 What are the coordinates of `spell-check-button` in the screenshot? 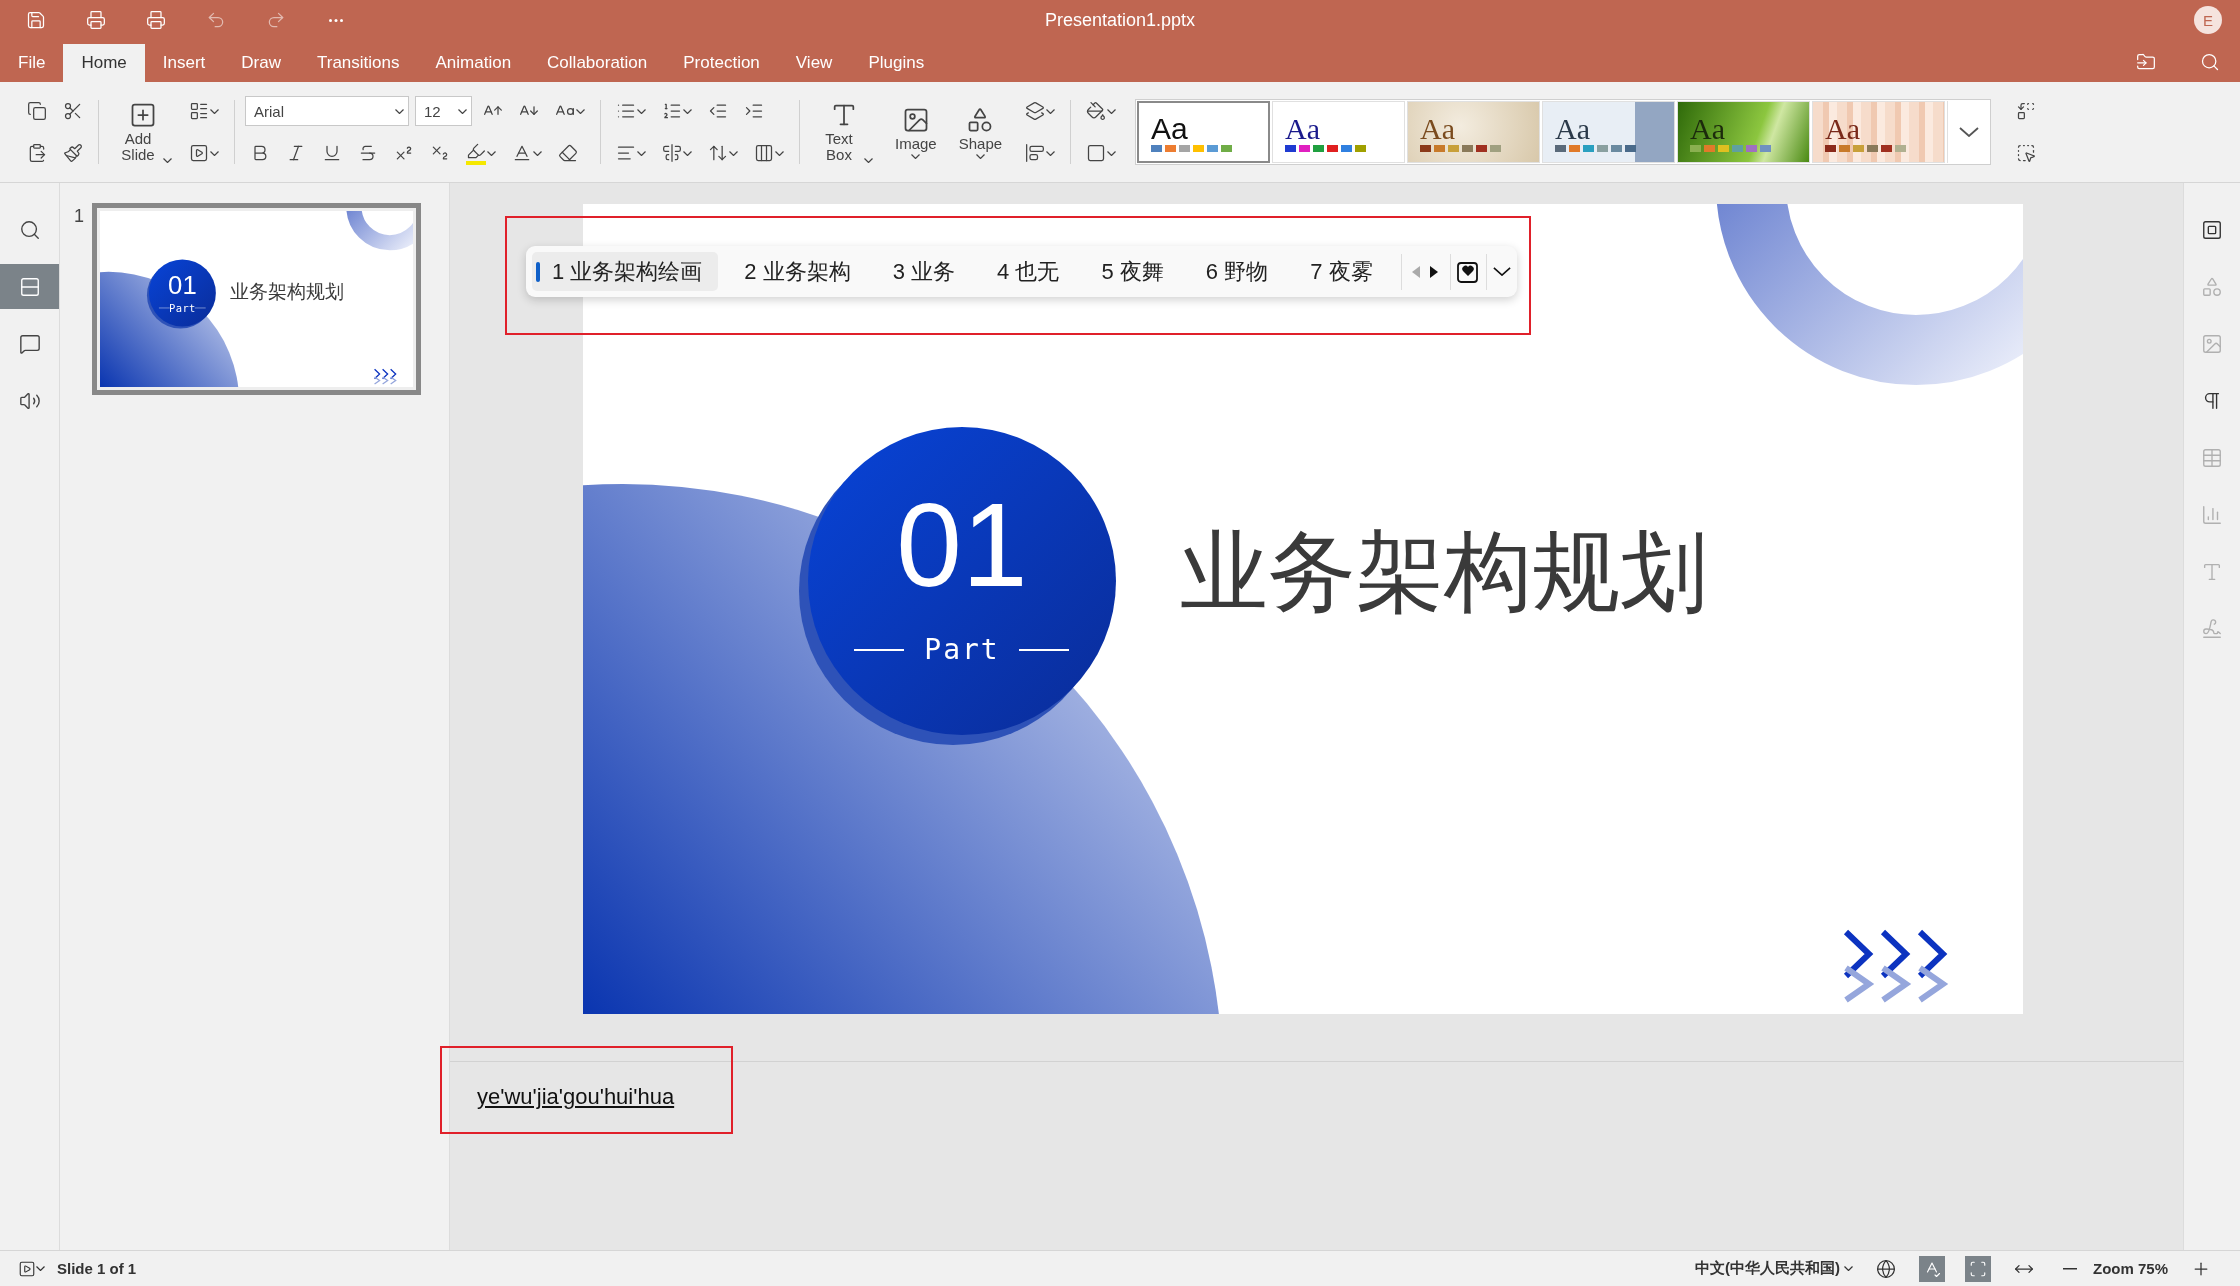 It's located at (1932, 1268).